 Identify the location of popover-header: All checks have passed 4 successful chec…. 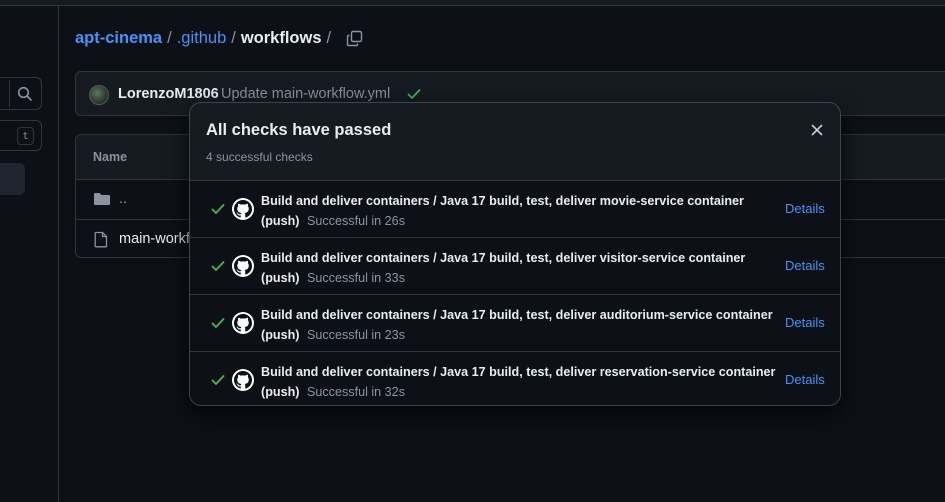
(515, 142).